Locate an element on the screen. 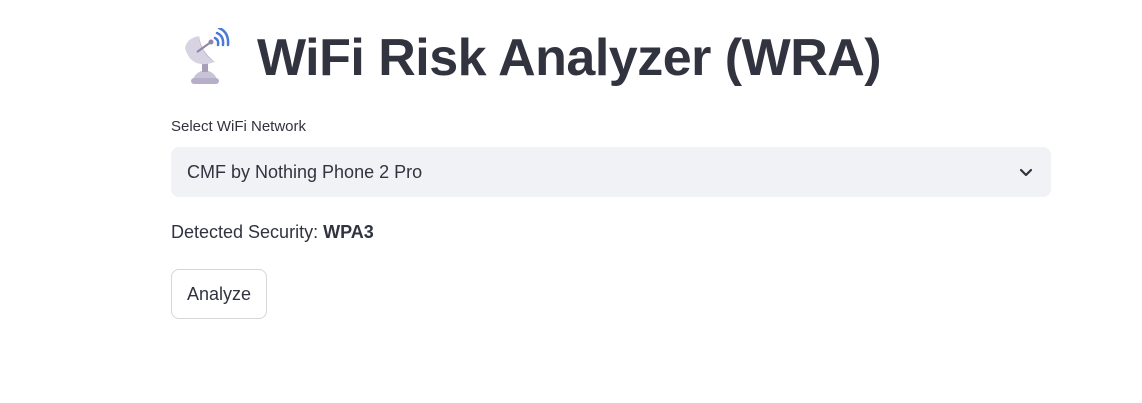  page-header: WiFi Risk Analyzer (WRA) is located at coordinates (531, 58).